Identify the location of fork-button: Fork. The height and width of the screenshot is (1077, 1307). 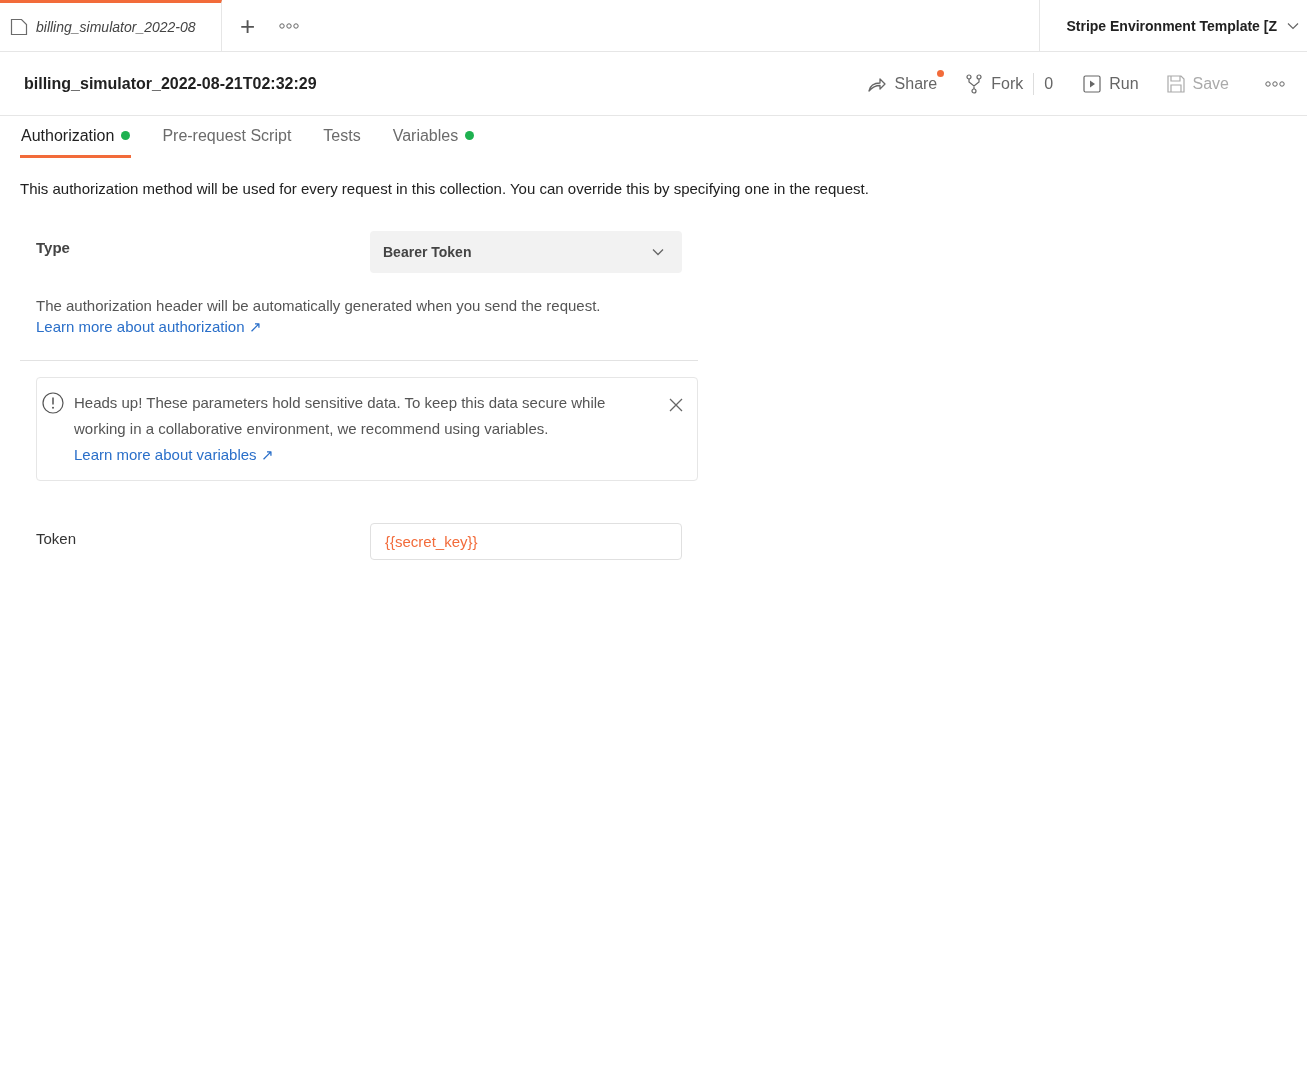
(994, 83).